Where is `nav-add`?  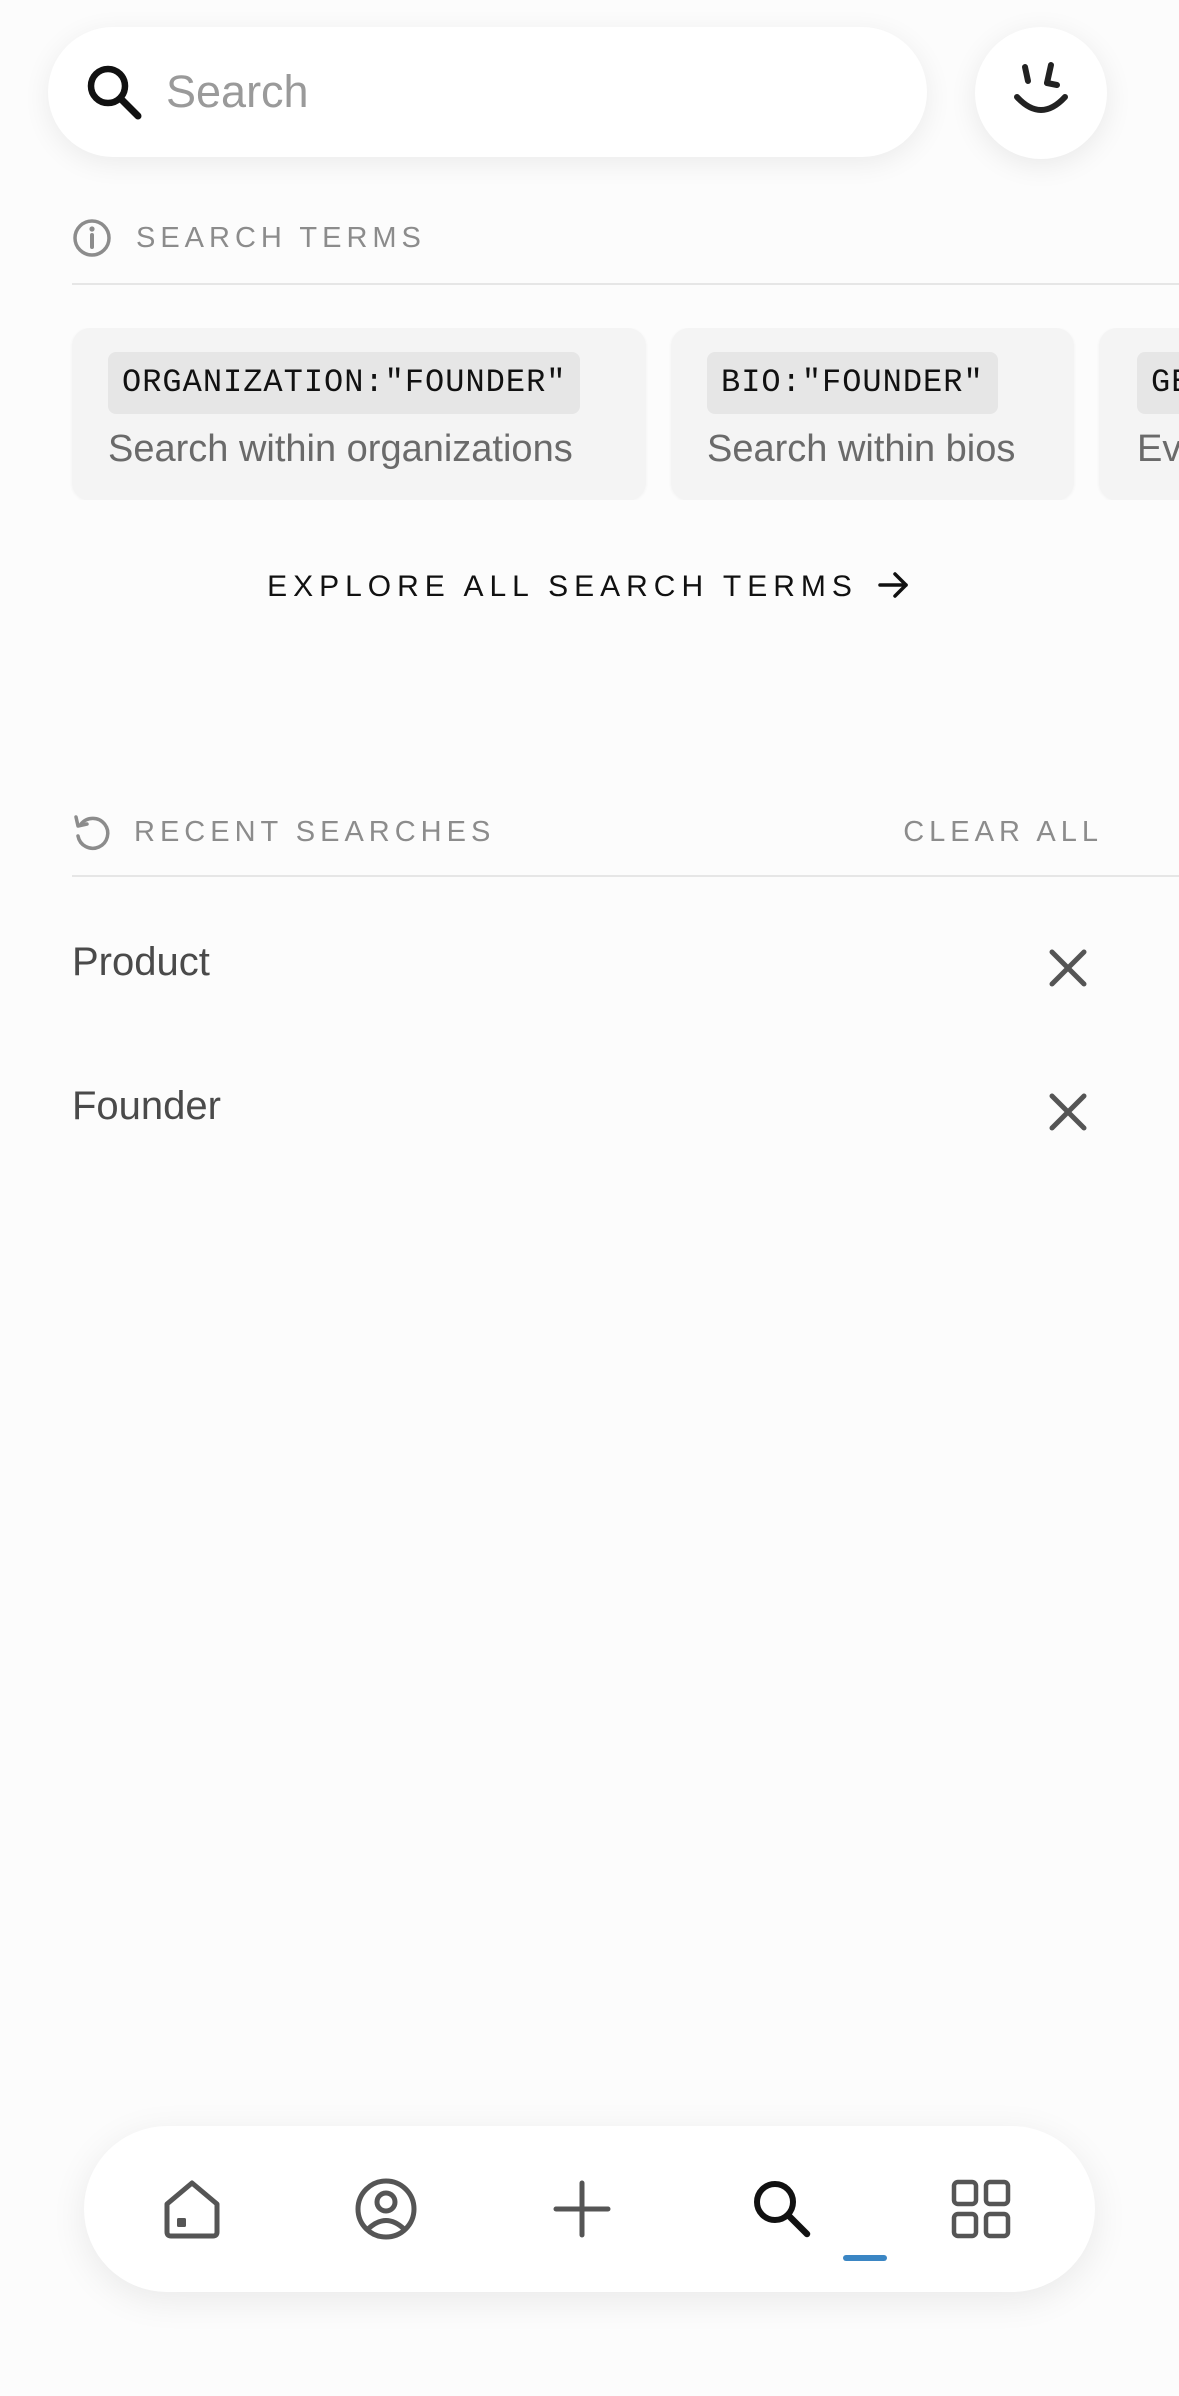 nav-add is located at coordinates (582, 2209).